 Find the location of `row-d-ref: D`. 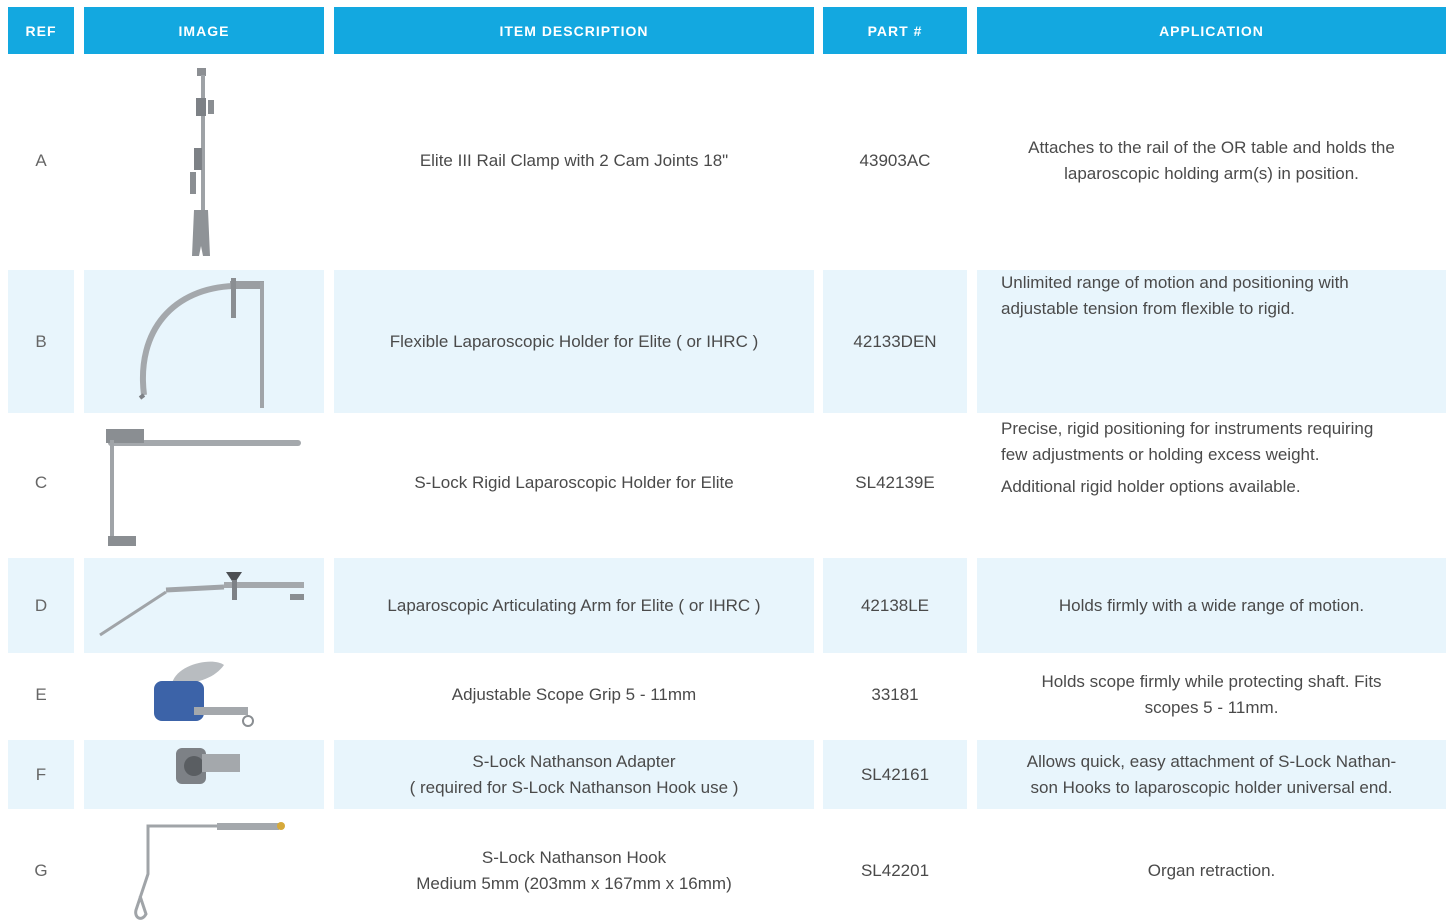

row-d-ref: D is located at coordinates (41, 605).